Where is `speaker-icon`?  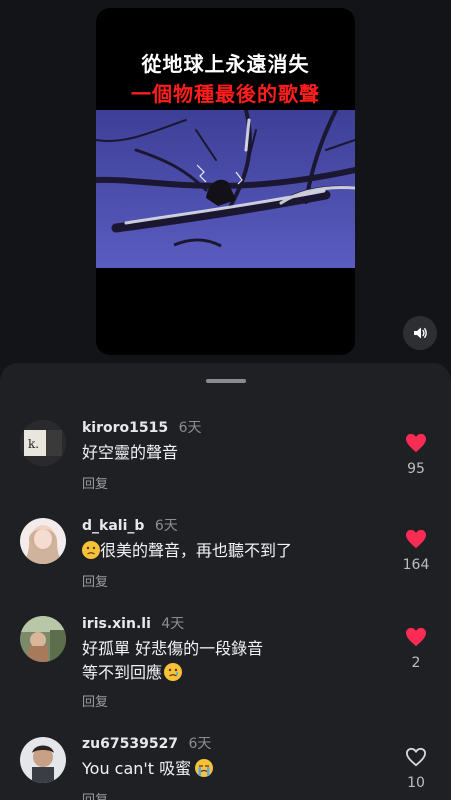 speaker-icon is located at coordinates (420, 333).